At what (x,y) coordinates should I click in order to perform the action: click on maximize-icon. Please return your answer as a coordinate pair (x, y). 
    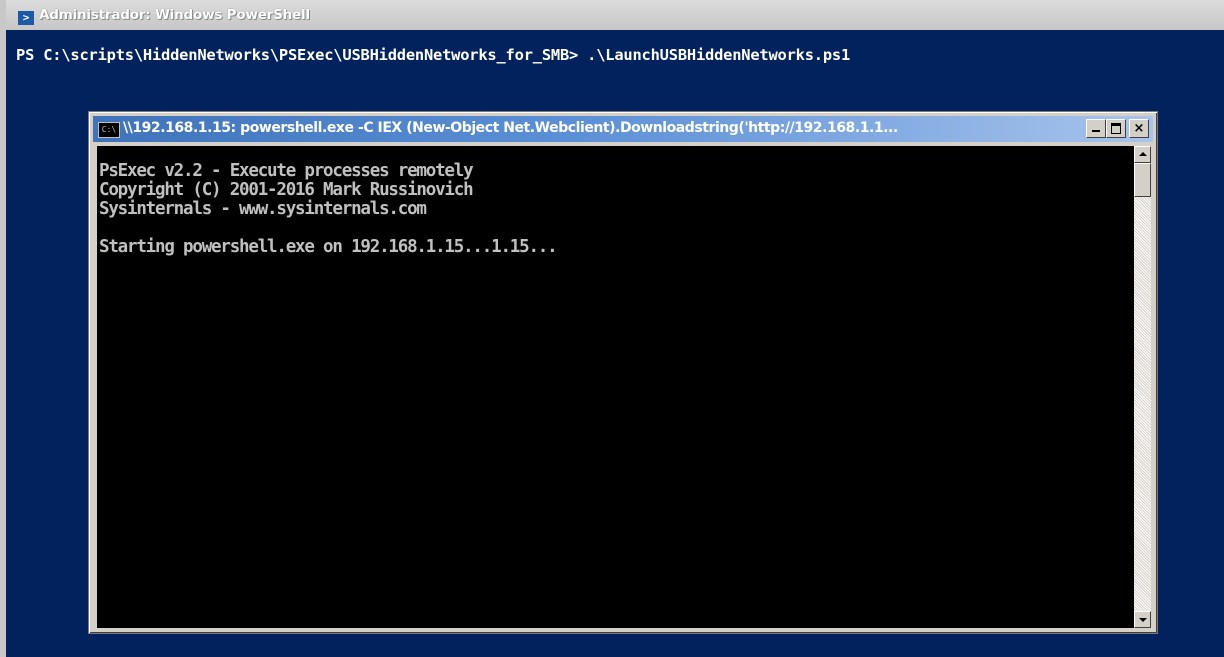
    Looking at the image, I should click on (1116, 128).